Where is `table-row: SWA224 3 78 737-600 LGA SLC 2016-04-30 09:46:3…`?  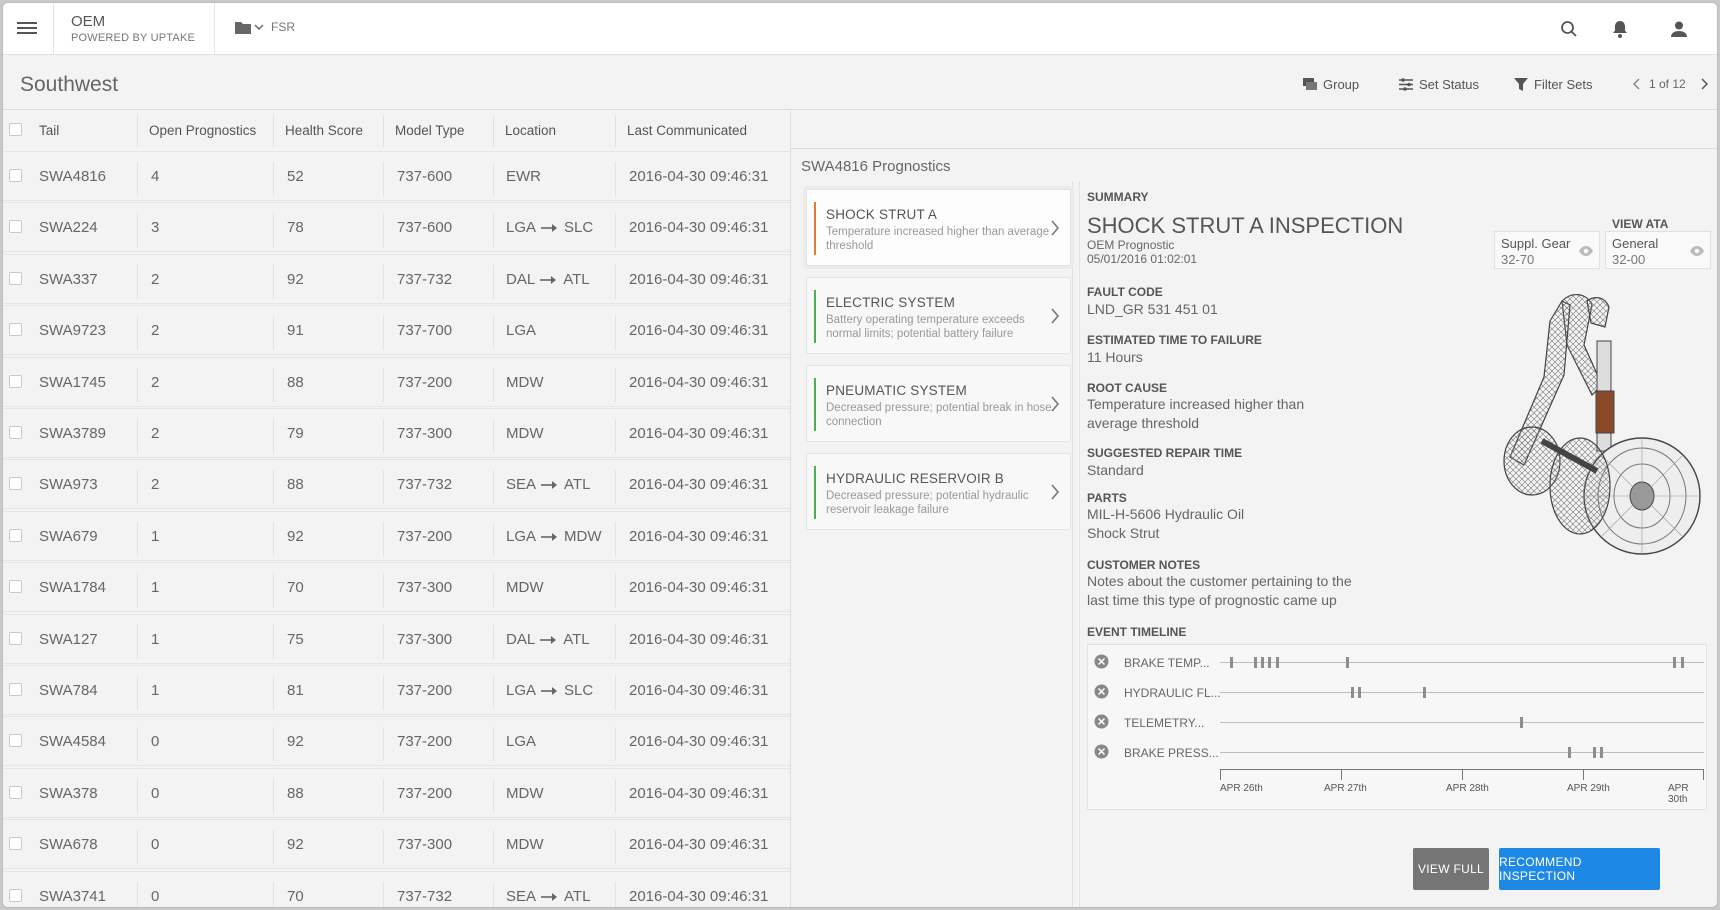 table-row: SWA224 3 78 737-600 LGA SLC 2016-04-30 09:46:3… is located at coordinates (396, 227).